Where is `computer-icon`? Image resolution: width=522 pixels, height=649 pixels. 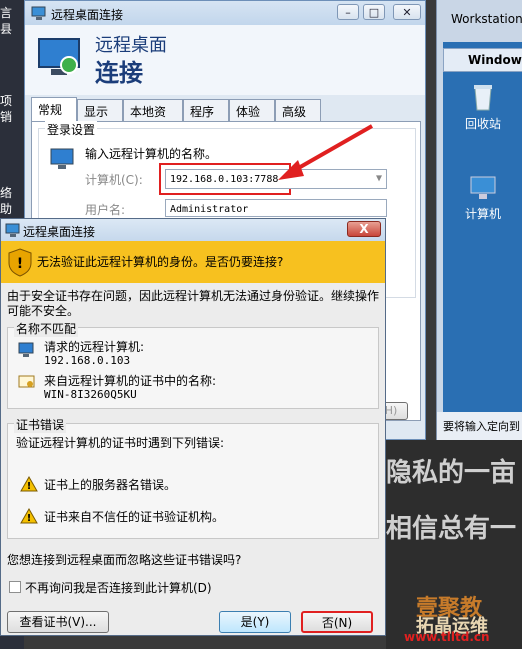 computer-icon is located at coordinates (26, 349).